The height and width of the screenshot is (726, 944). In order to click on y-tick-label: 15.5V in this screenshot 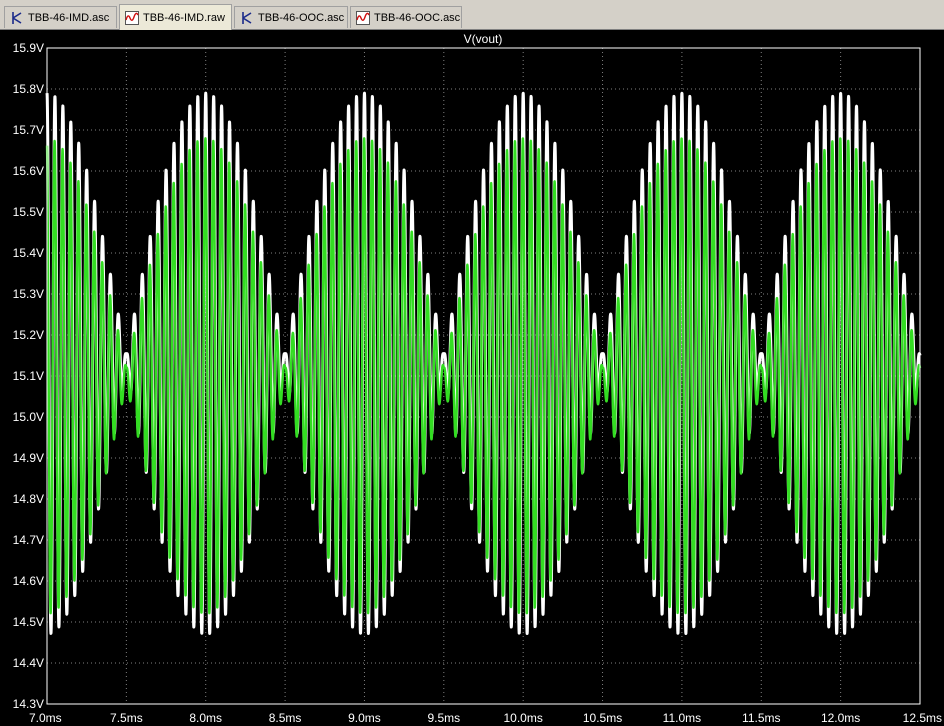, I will do `click(28, 212)`.